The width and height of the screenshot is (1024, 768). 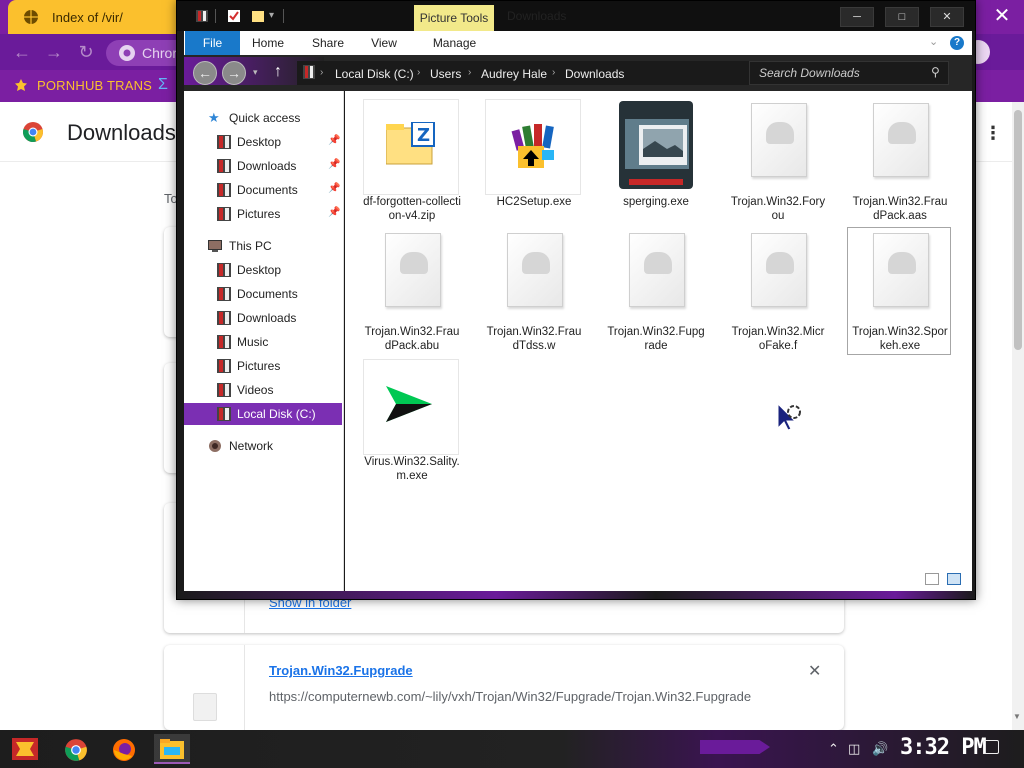 I want to click on nav-qa-downloads: Downloads 📌, so click(x=263, y=166).